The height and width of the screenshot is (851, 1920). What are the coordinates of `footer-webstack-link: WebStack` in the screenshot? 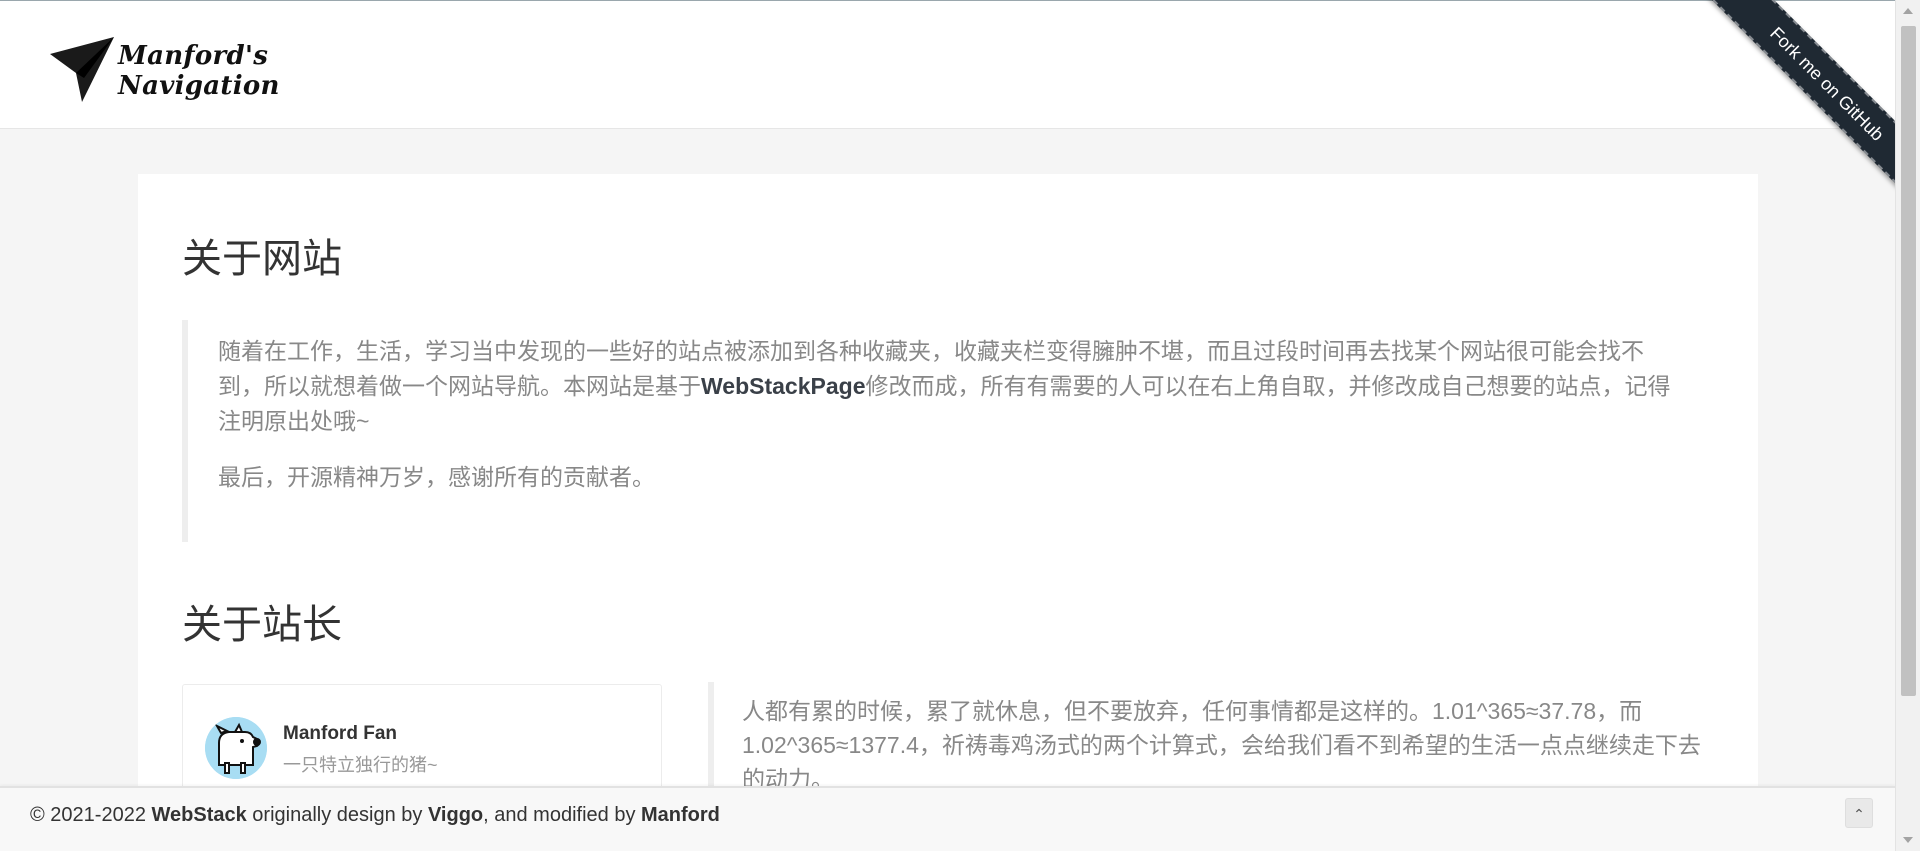 It's located at (199, 815).